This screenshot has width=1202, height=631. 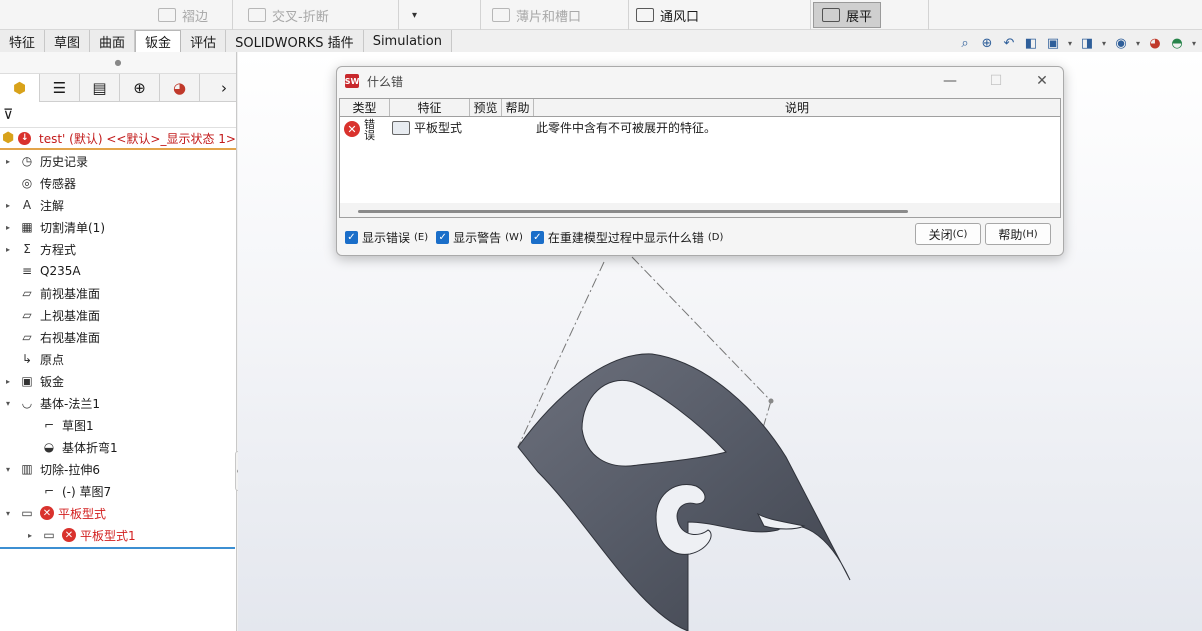 I want to click on dialog-options: ✓ 显示错误 (E) ✓ 显示警告 (W) ✓ 在重建模型过程中显示什么错 (D), so click(x=534, y=237).